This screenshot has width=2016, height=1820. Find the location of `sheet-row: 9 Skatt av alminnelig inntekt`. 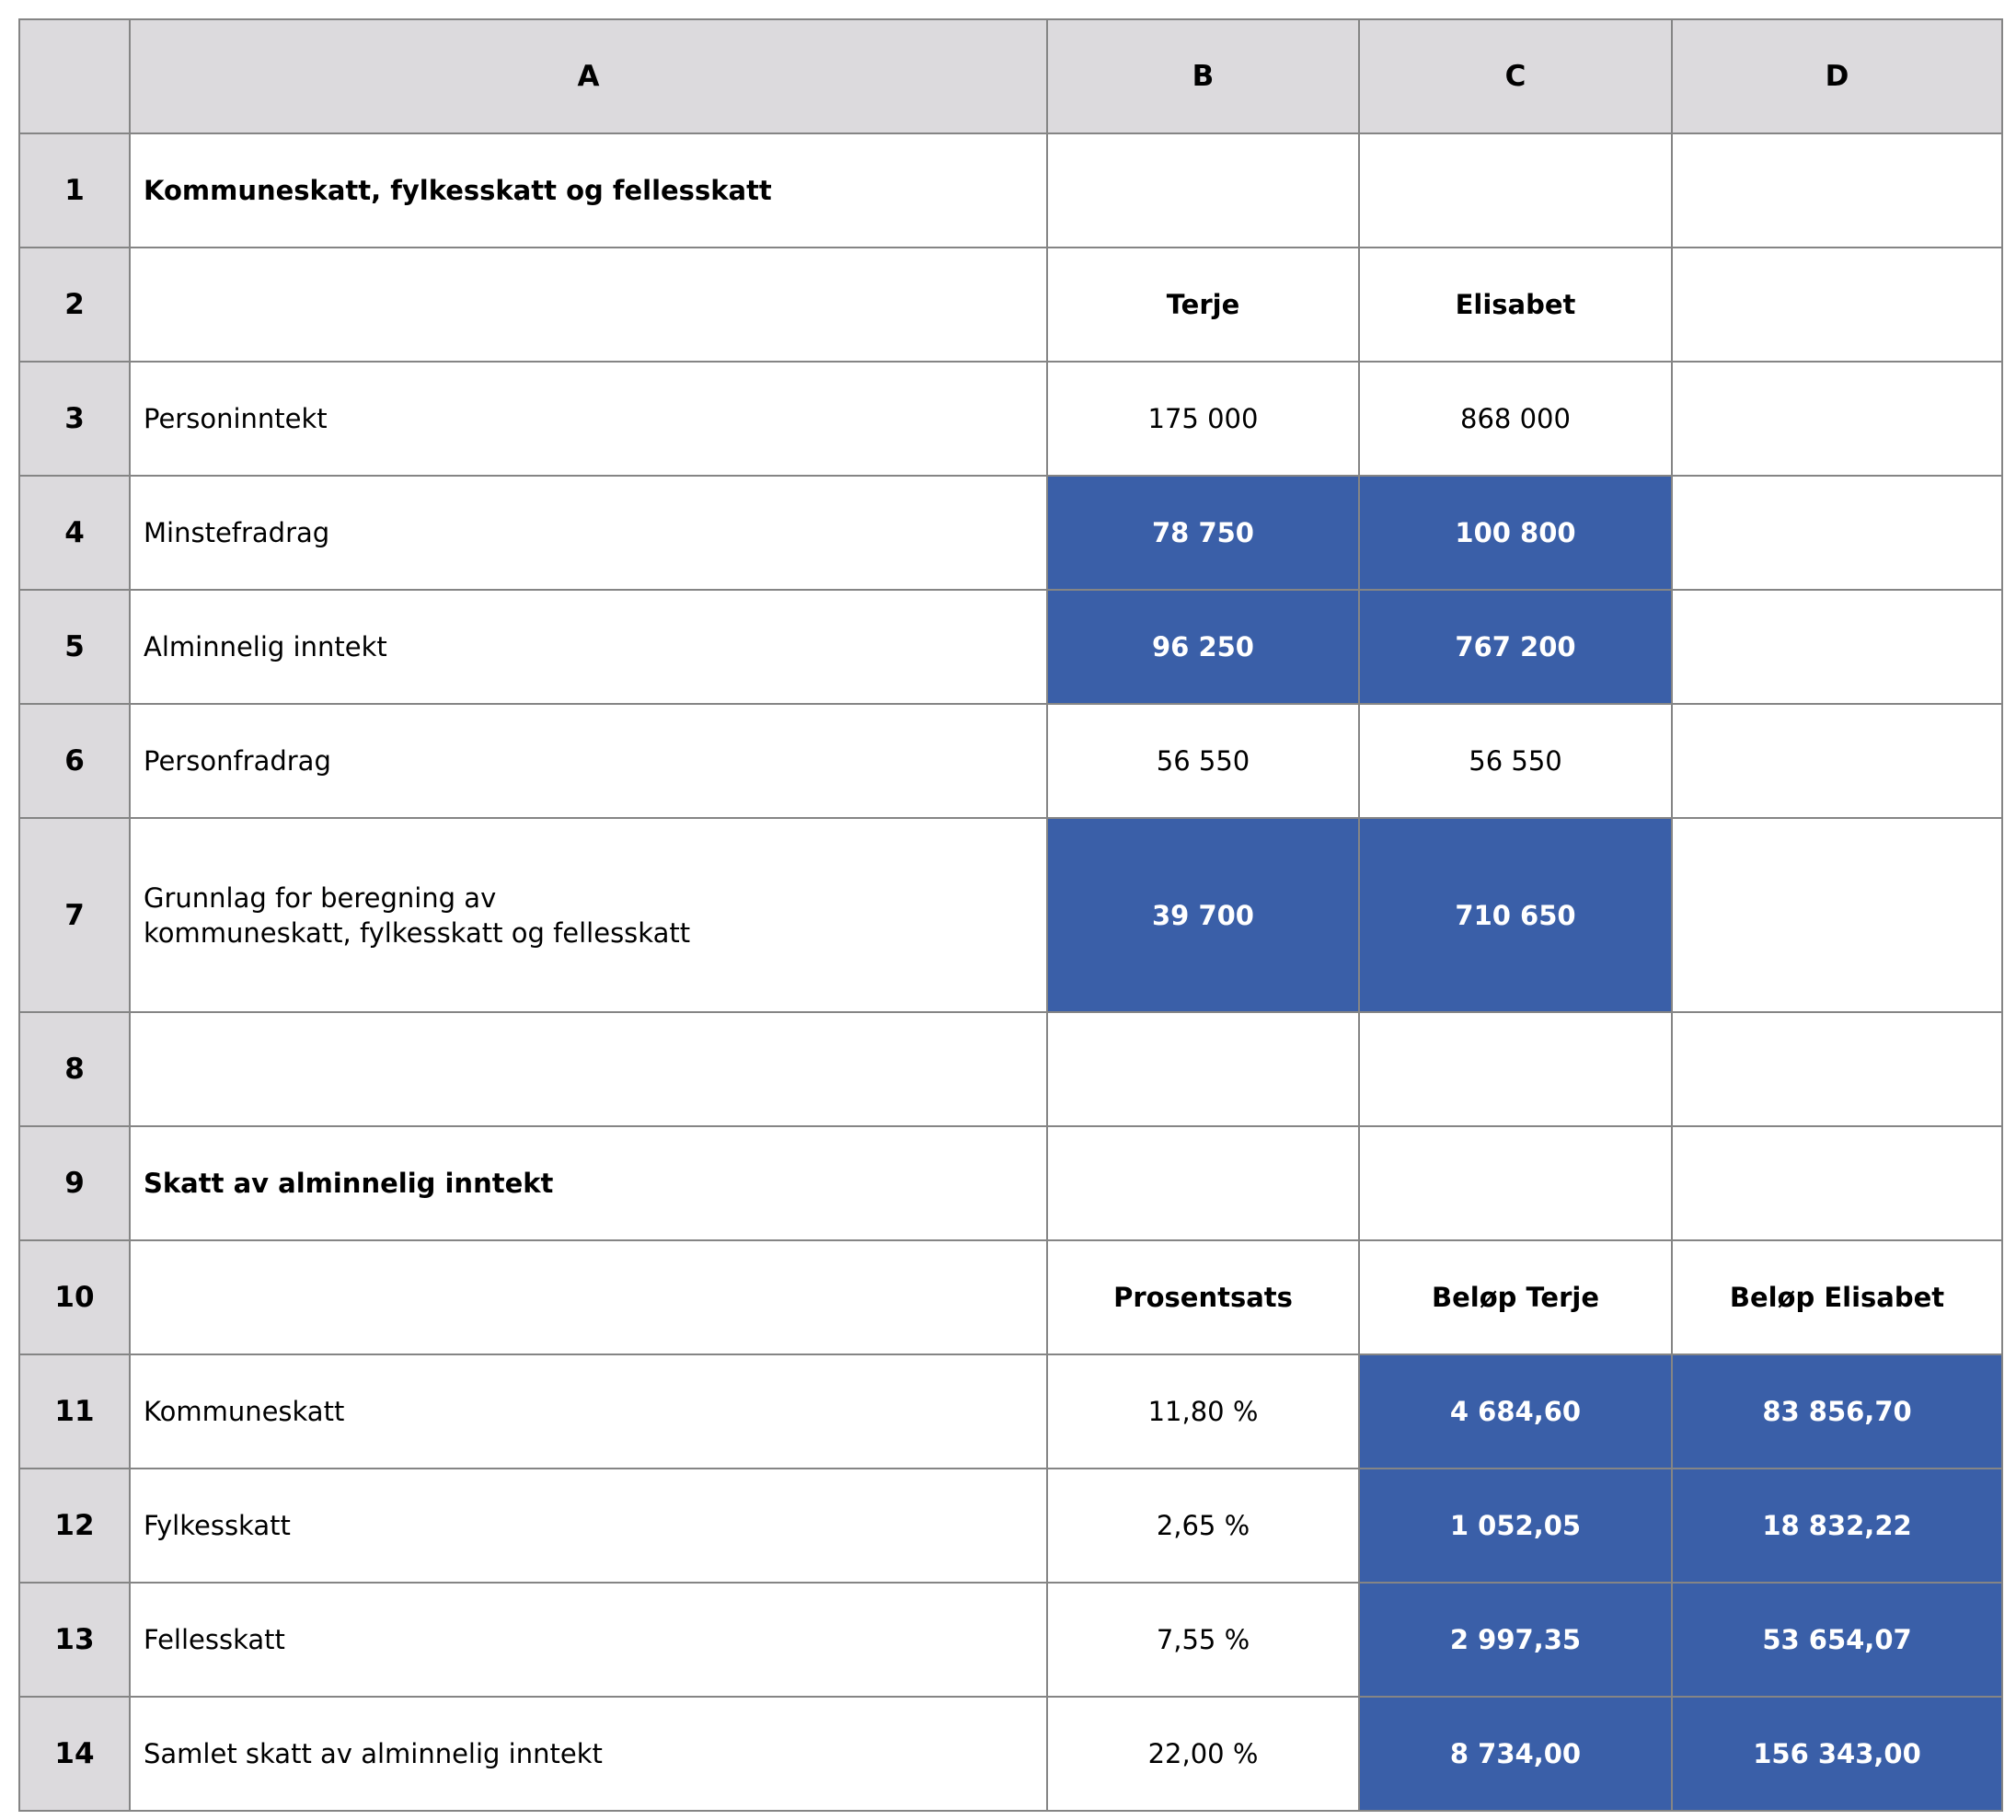

sheet-row: 9 Skatt av alminnelig inntekt is located at coordinates (1010, 1183).